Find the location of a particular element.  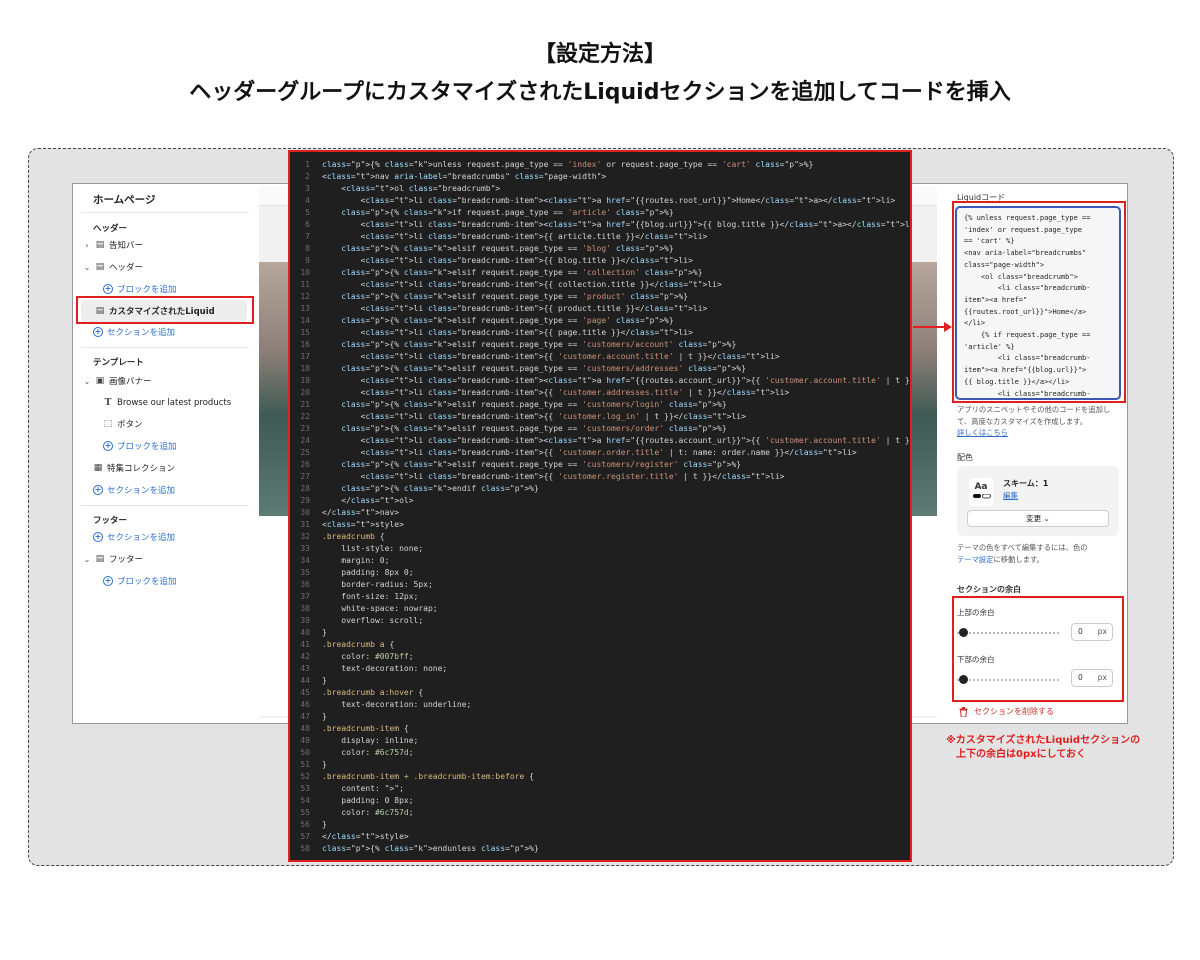

code-text: text-decoration: none; is located at coordinates (385, 668).